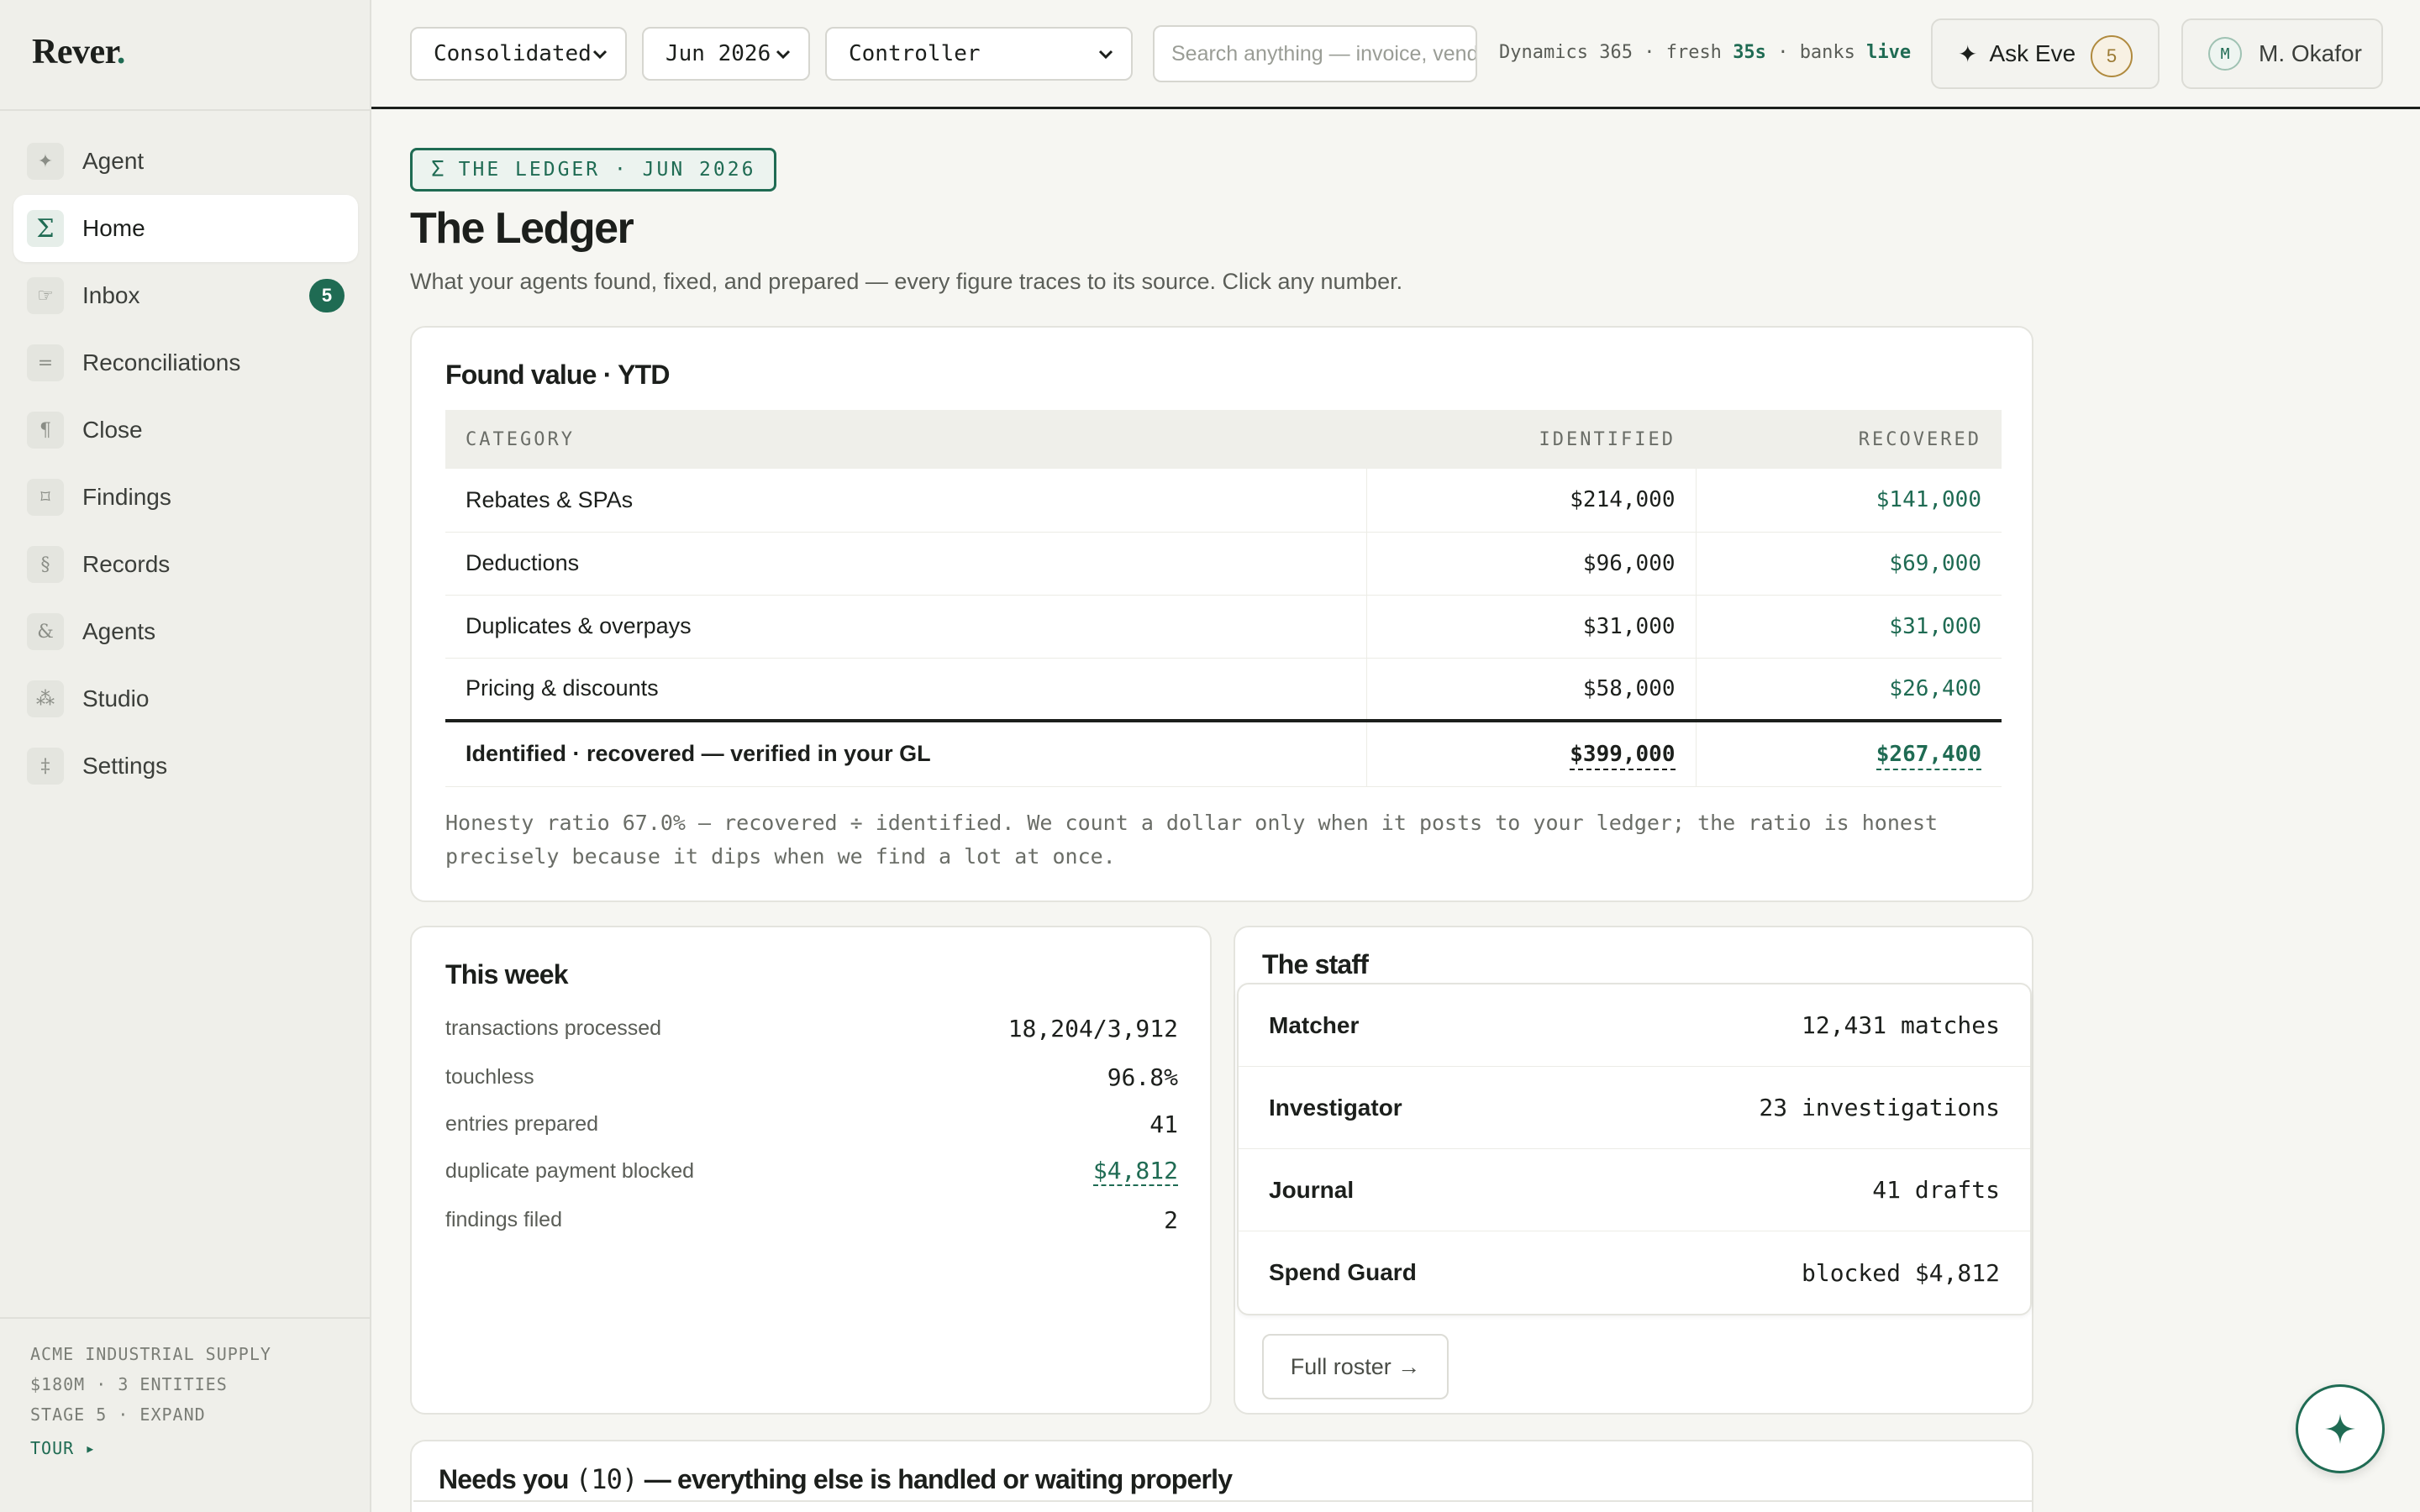 This screenshot has width=2420, height=1512. What do you see at coordinates (78, 52) in the screenshot?
I see `app-logo: Rever.` at bounding box center [78, 52].